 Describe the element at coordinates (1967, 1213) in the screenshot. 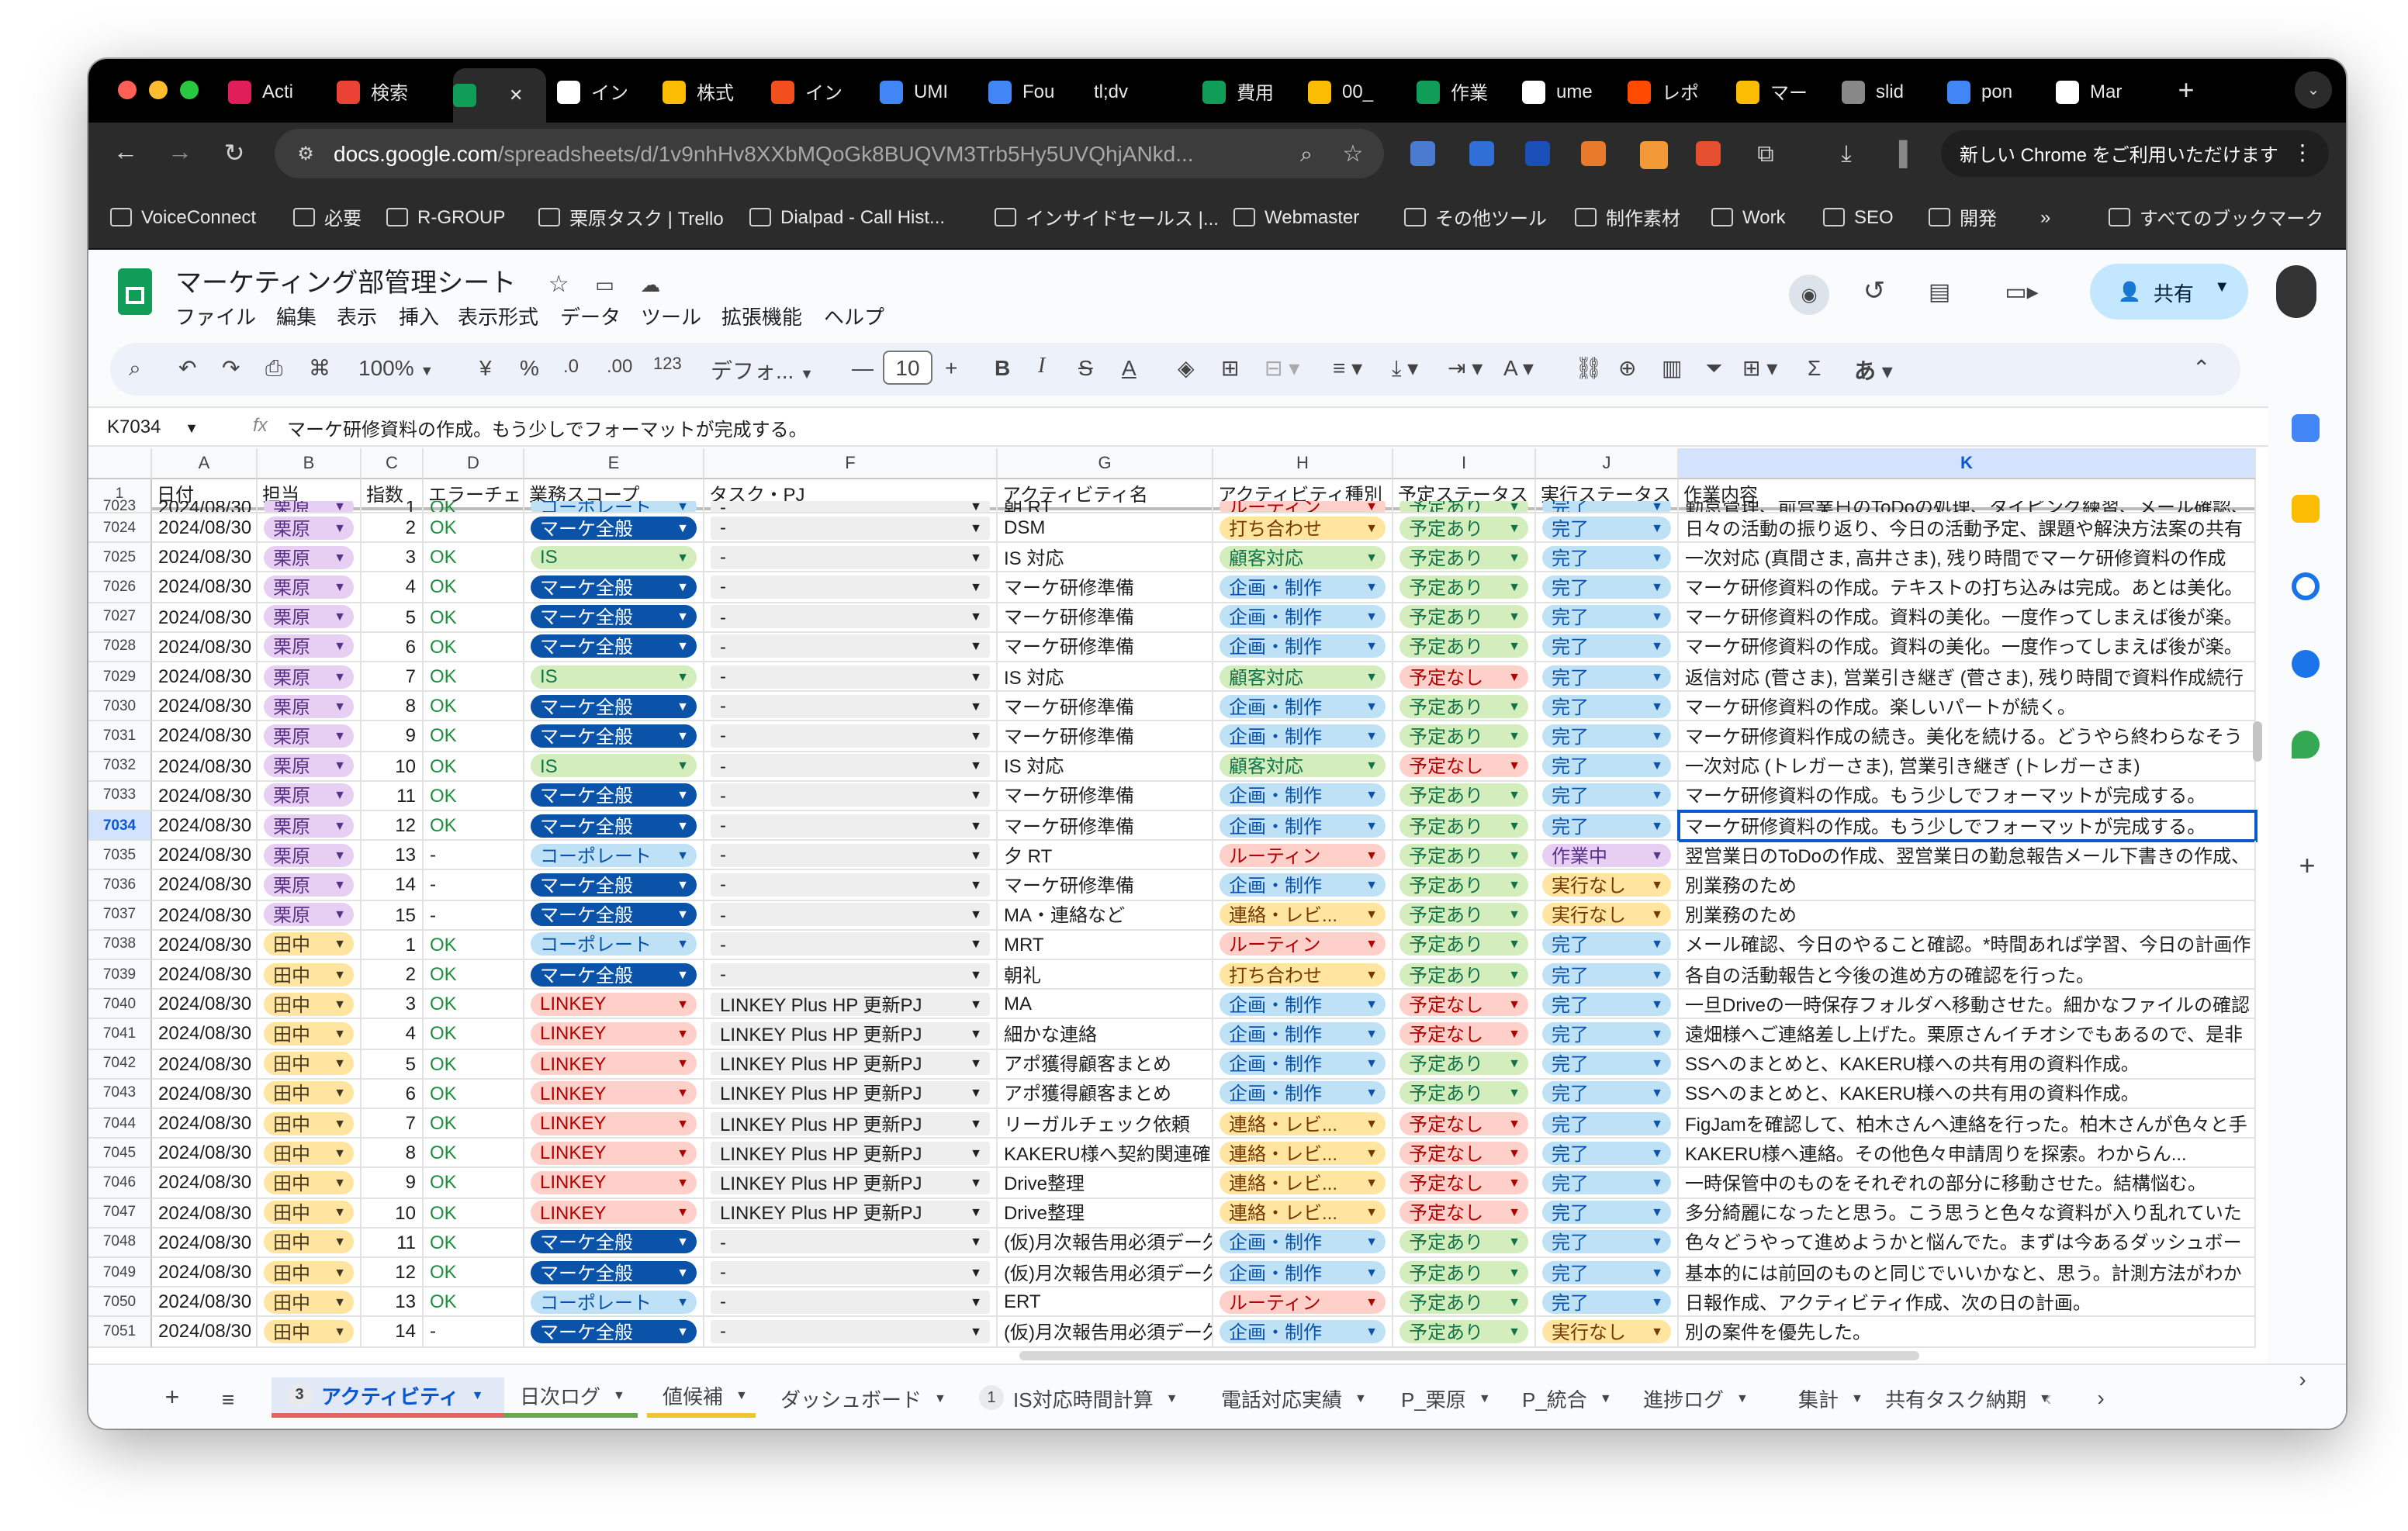

I see `cell-k: 多分綺麗になったと思う。こう思うと色々な資料が入り乱れていた` at that location.